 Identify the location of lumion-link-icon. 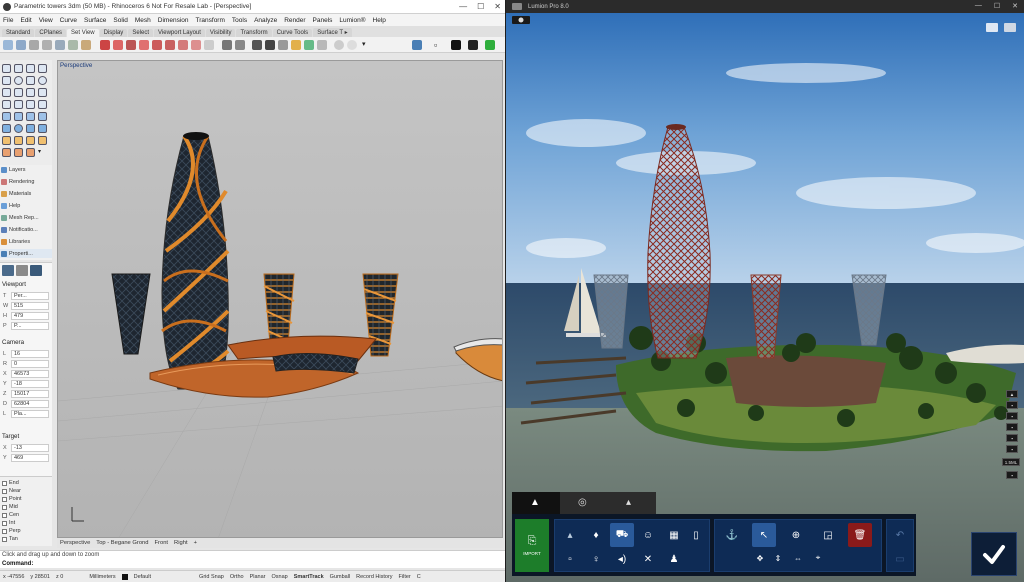
(490, 45).